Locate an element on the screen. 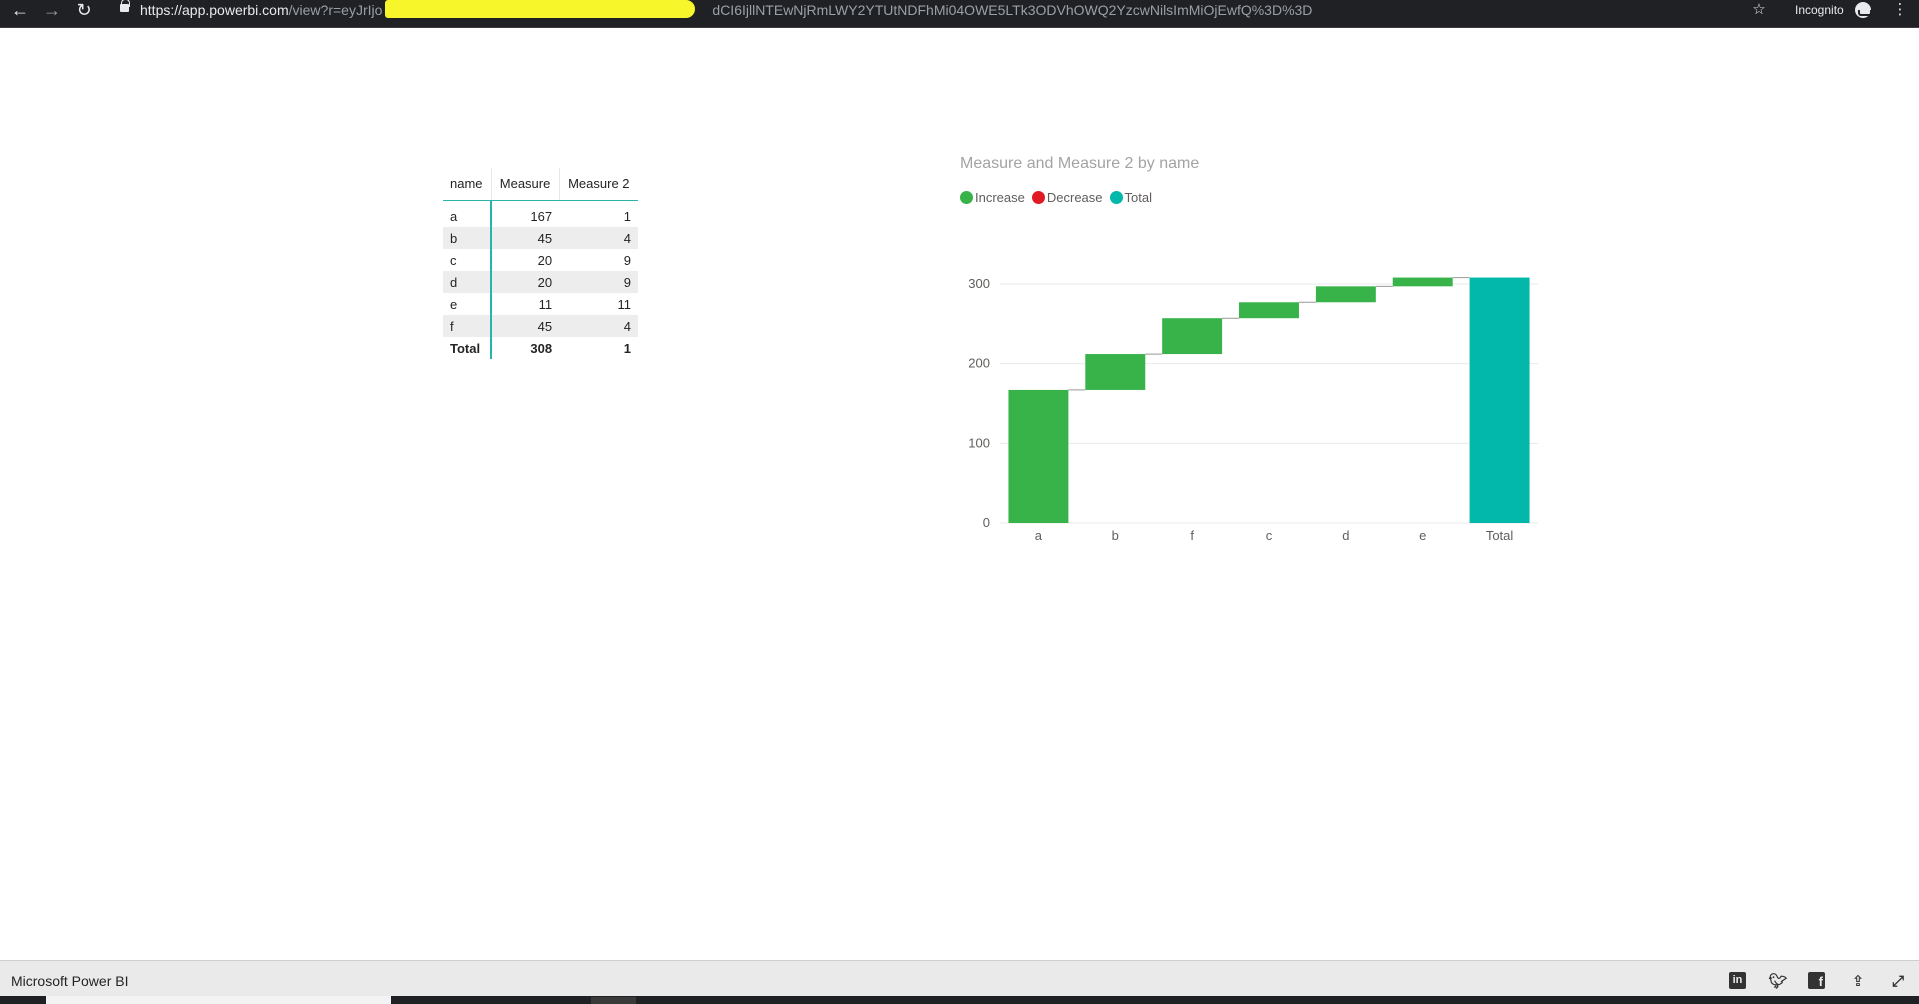 This screenshot has height=1004, width=1919. twitter-icon: 🐦︎ is located at coordinates (1778, 982).